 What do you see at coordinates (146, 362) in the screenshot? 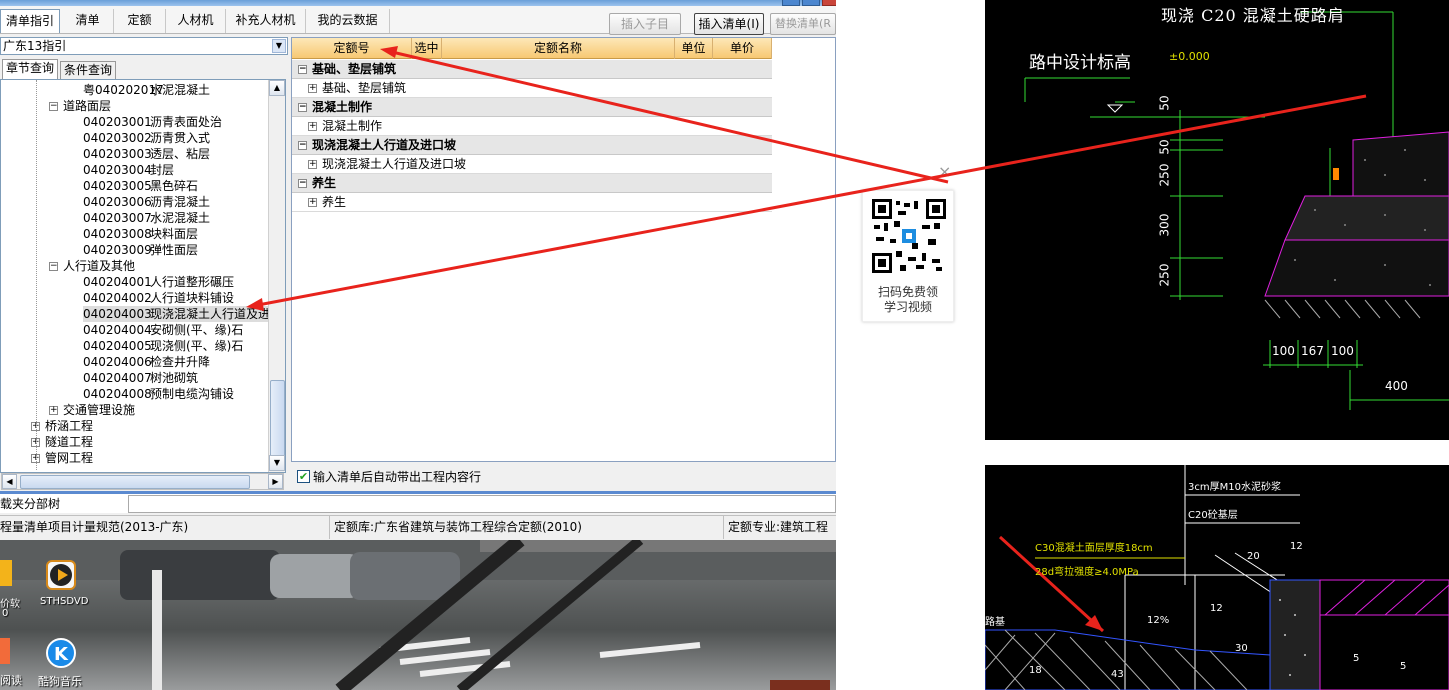
I see `tree-leaf-item: 040204006检查井升降` at bounding box center [146, 362].